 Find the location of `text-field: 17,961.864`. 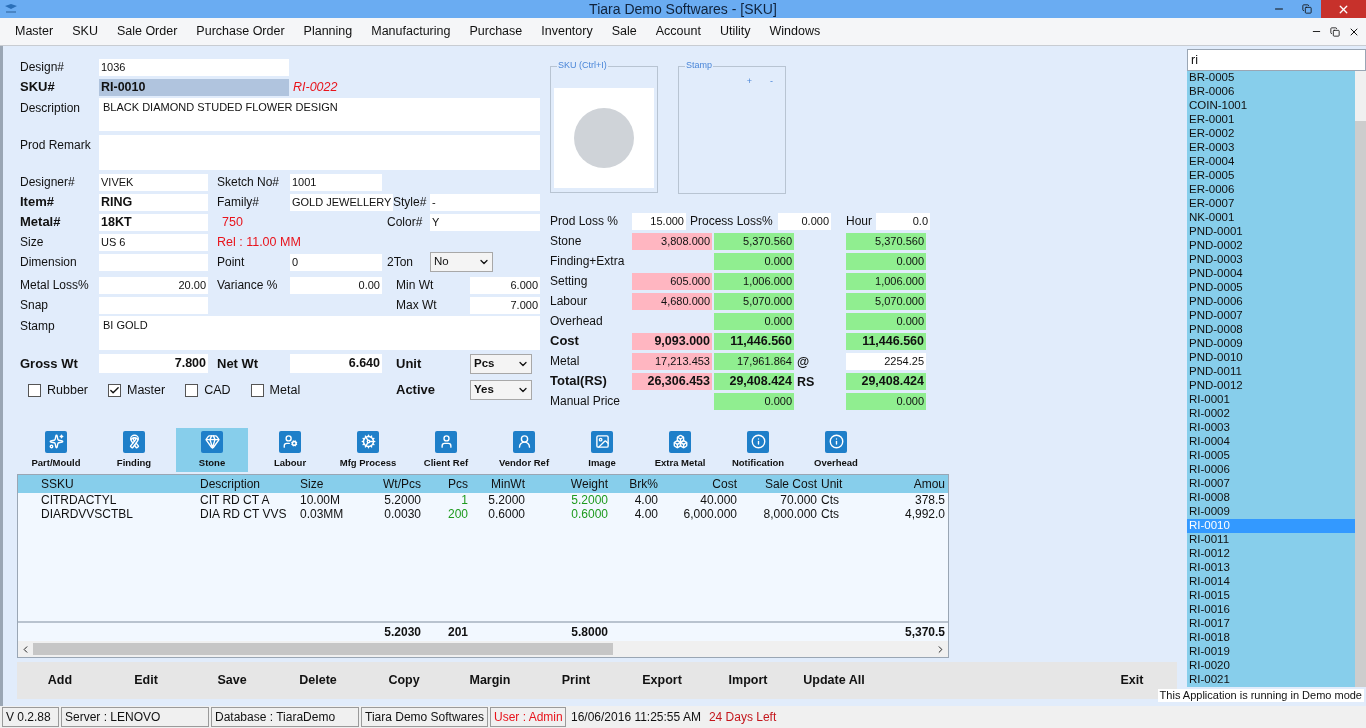

text-field: 17,961.864 is located at coordinates (754, 361).